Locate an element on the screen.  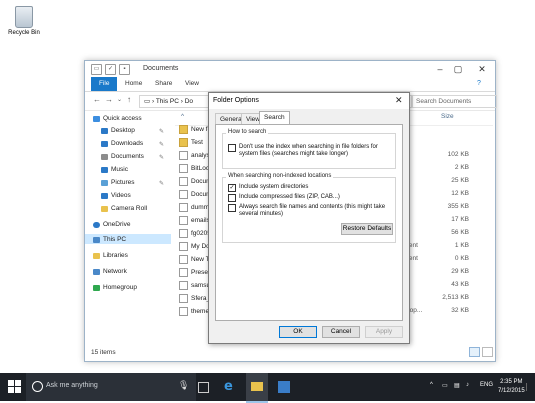
ribbon-tab-share: Share is located at coordinates (163, 84).